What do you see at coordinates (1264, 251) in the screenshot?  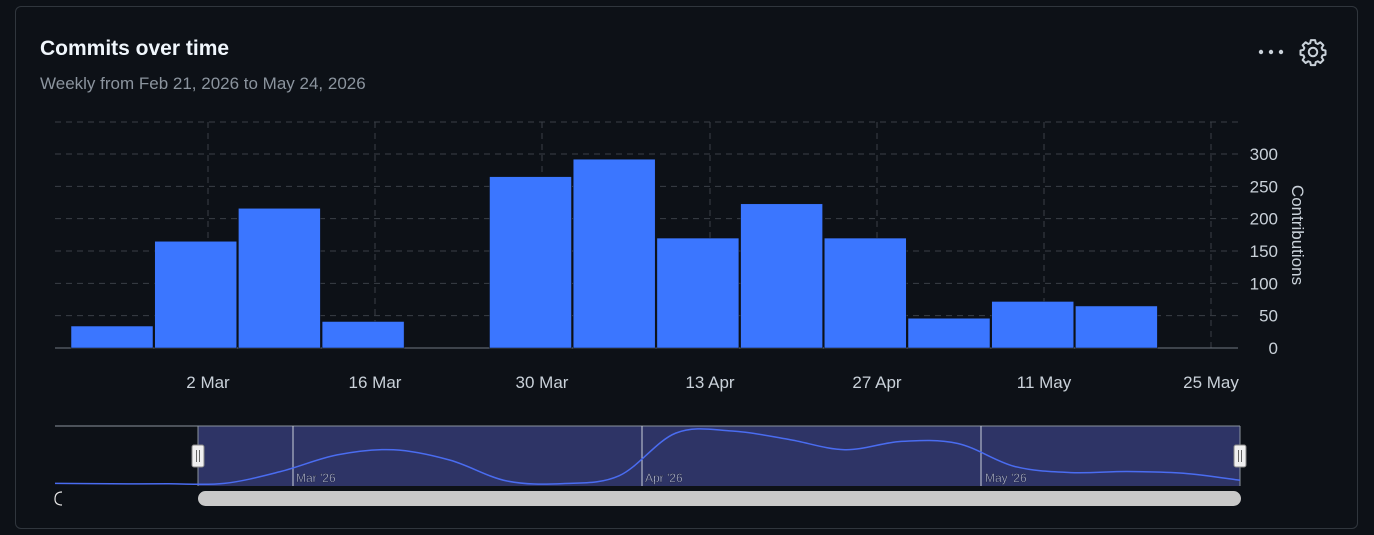 I see `y-tick-label: 150` at bounding box center [1264, 251].